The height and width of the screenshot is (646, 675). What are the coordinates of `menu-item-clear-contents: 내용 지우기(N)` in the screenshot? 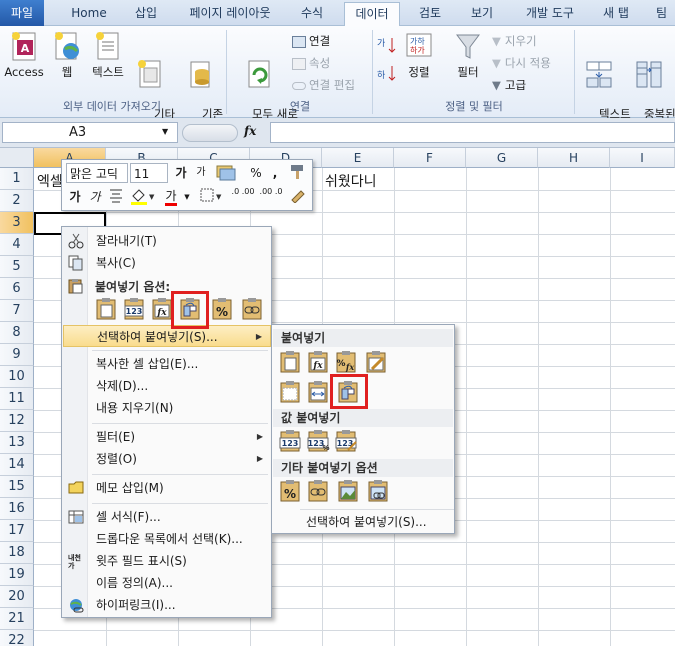 It's located at (167, 408).